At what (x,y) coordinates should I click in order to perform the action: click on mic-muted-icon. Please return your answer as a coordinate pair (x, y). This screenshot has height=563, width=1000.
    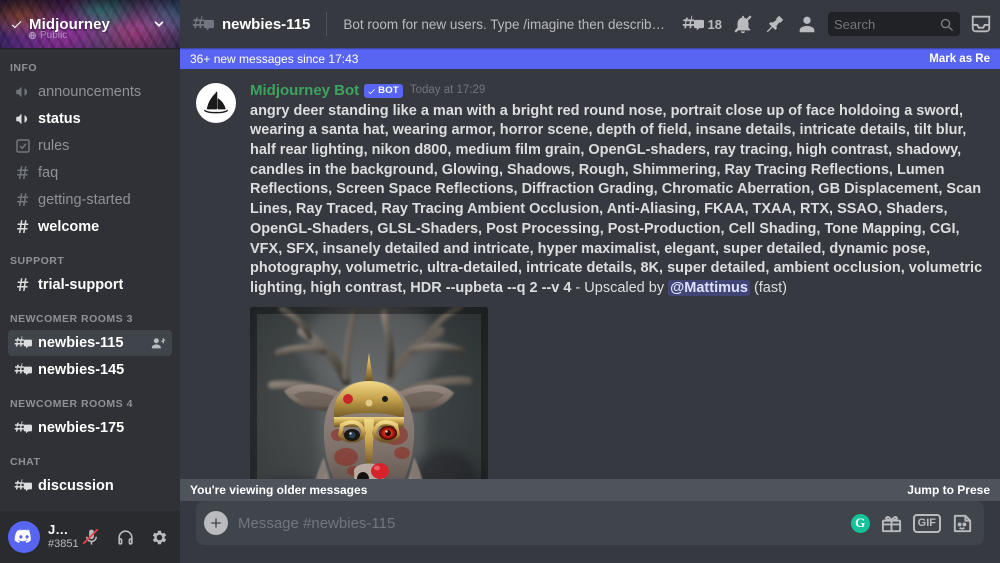
    Looking at the image, I should click on (91, 537).